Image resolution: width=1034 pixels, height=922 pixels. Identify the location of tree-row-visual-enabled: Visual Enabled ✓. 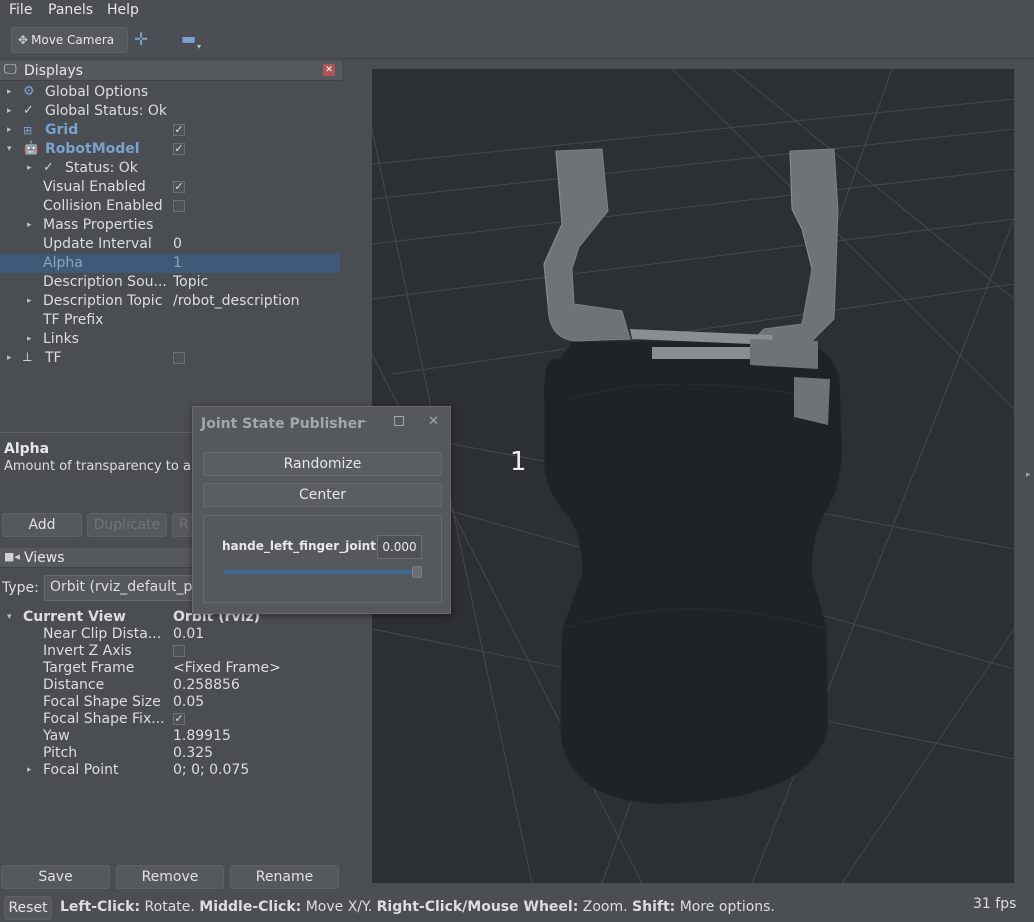
(170, 187).